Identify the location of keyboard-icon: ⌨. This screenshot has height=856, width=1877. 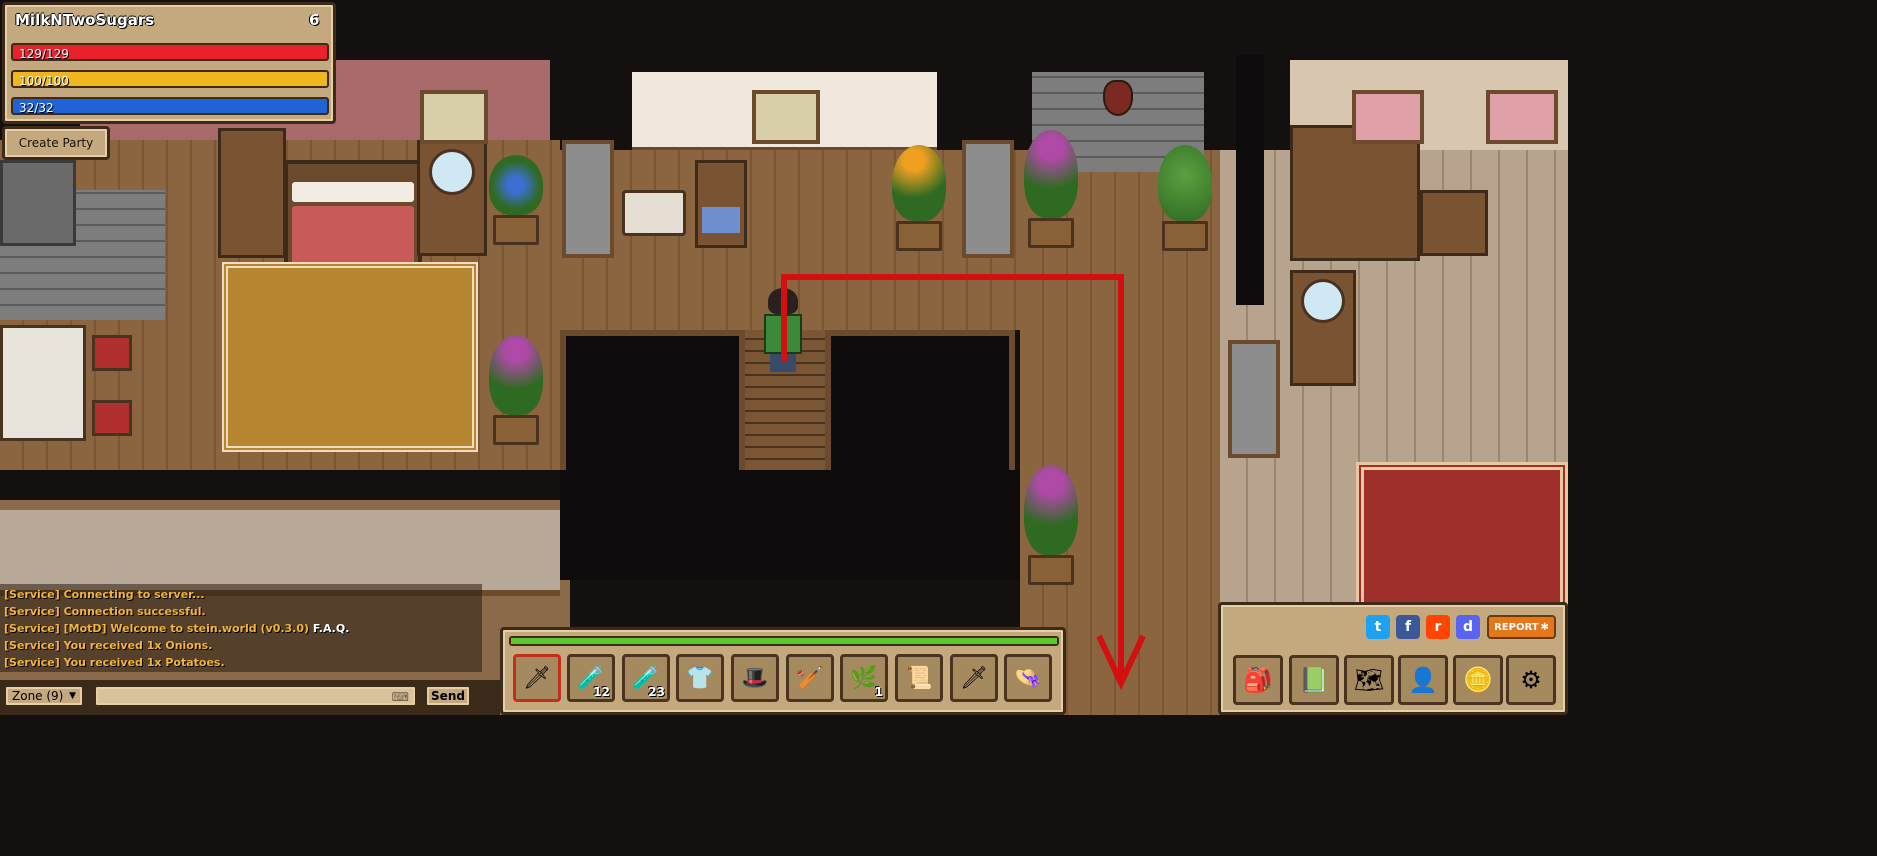
(400, 697).